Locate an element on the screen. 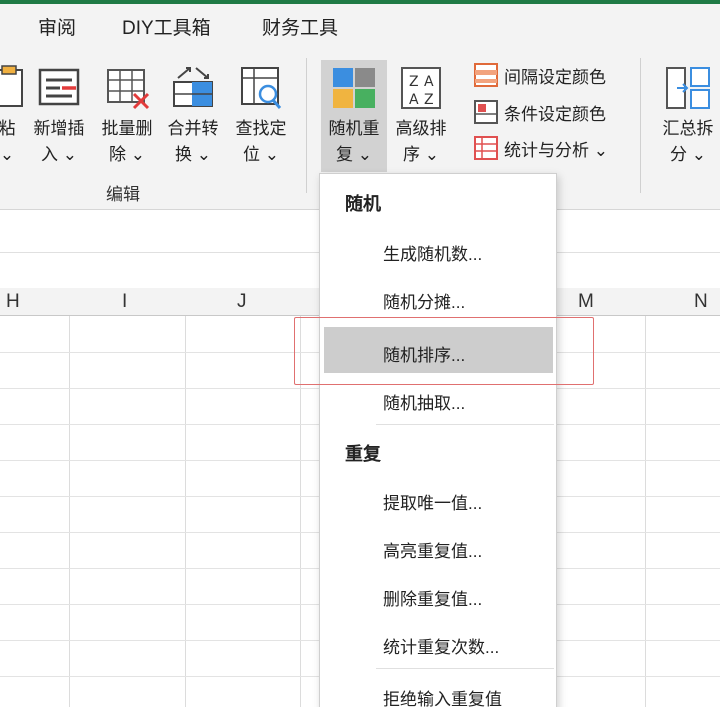 The width and height of the screenshot is (720, 707). tab-finance-tools: 财务工具 is located at coordinates (300, 26).